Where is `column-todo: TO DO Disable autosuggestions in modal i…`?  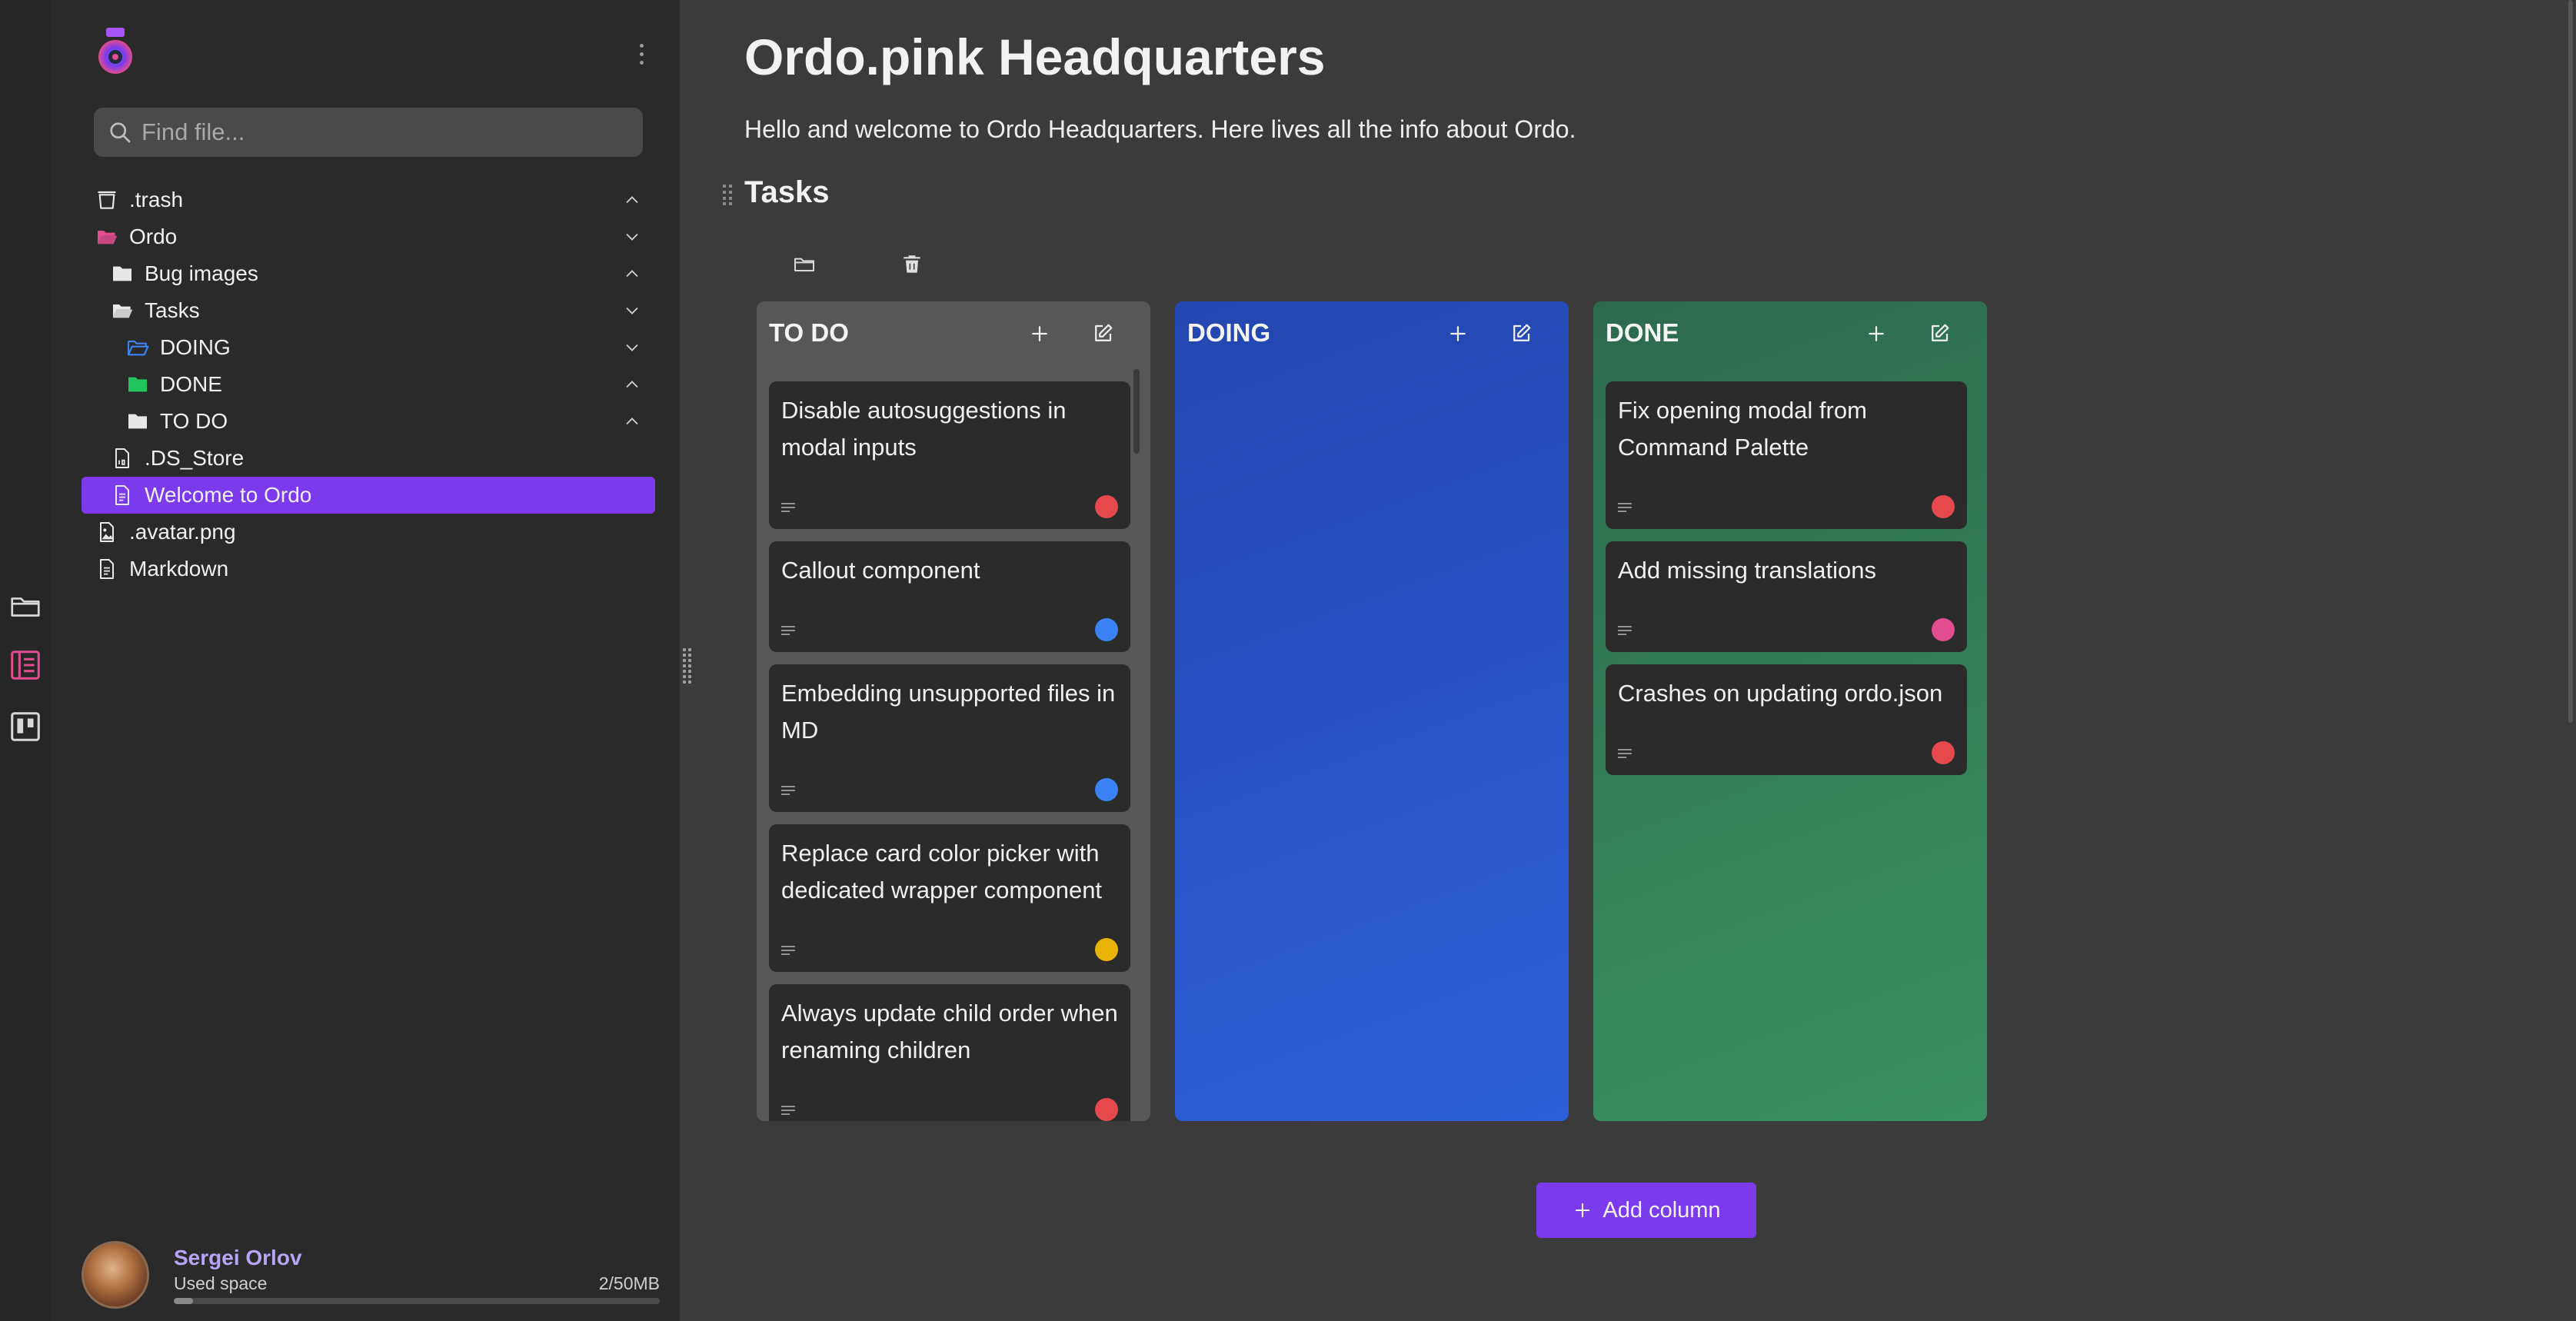
column-todo: TO DO Disable autosuggestions in modal i… is located at coordinates (953, 711).